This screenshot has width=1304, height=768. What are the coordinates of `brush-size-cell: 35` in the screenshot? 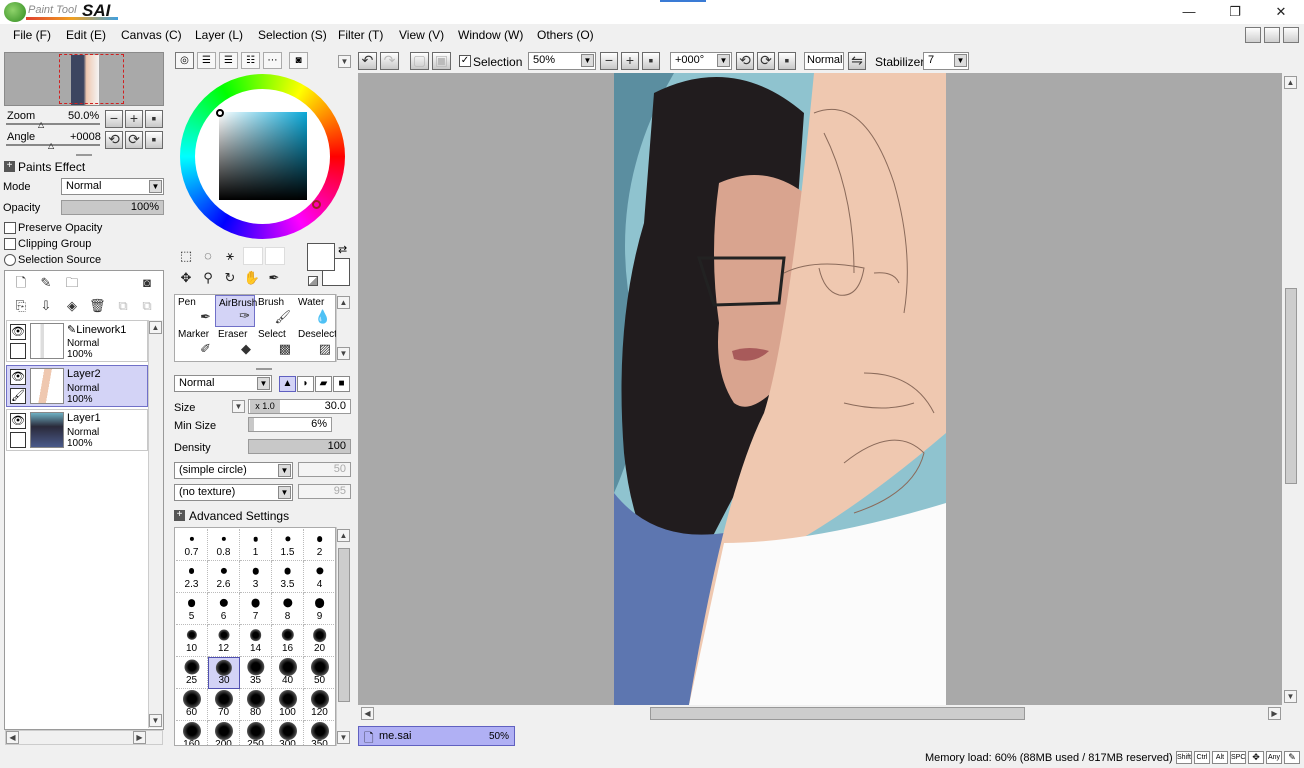 It's located at (256, 673).